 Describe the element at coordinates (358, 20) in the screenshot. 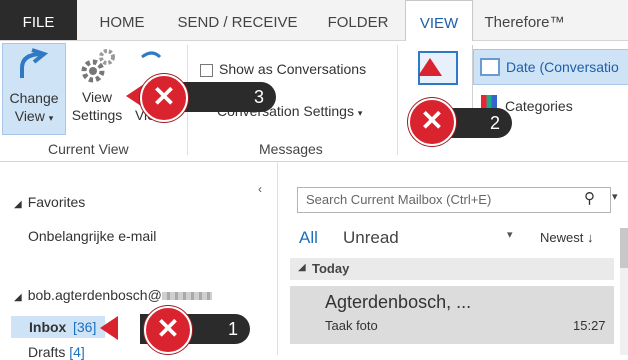

I see `tab-folder: FOLDER` at that location.